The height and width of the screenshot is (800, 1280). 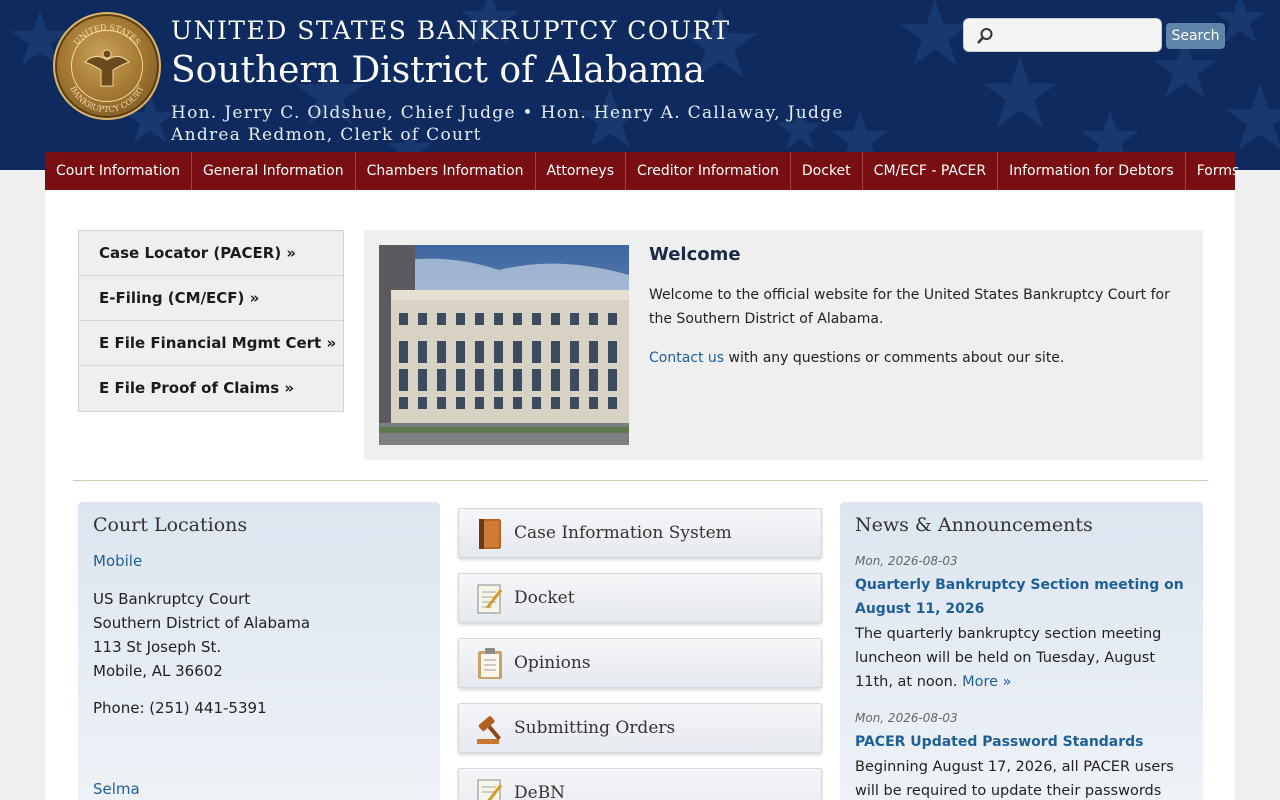 I want to click on search-input, so click(x=1077, y=35).